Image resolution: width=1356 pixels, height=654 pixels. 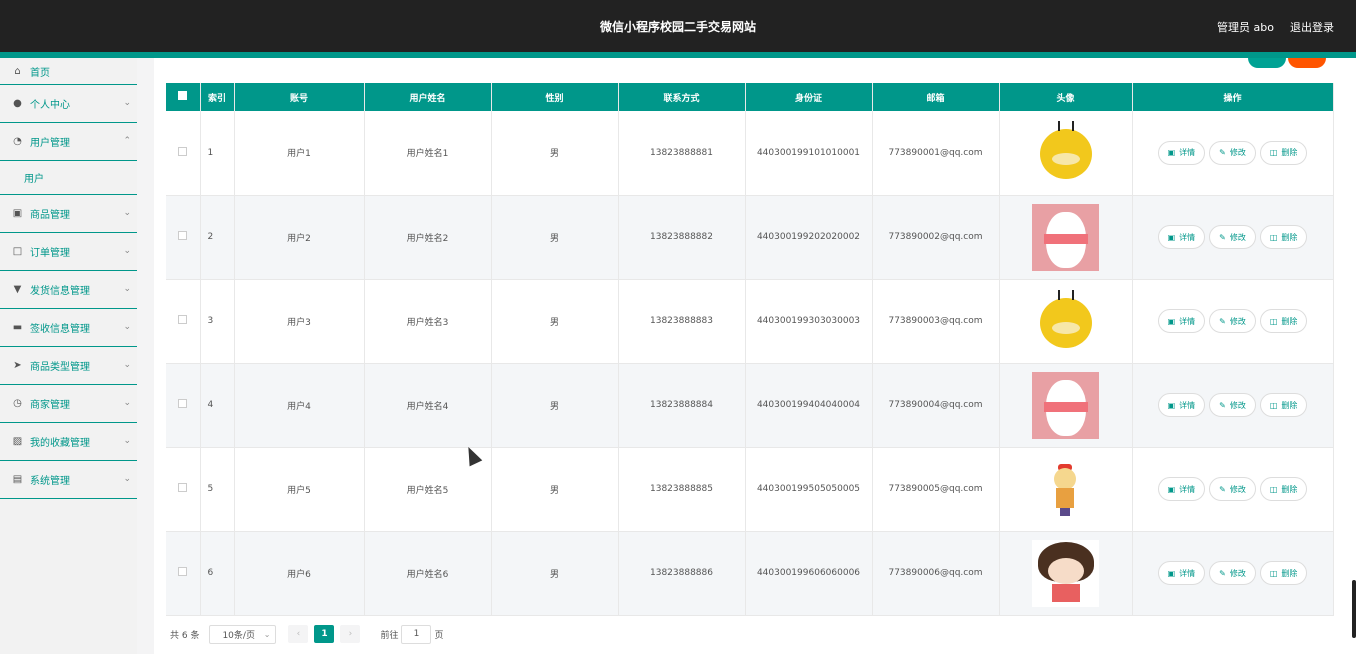 What do you see at coordinates (555, 97) in the screenshot?
I see `column-header: 性别` at bounding box center [555, 97].